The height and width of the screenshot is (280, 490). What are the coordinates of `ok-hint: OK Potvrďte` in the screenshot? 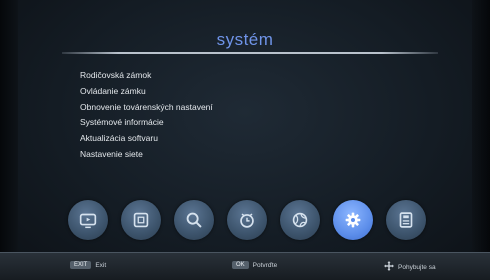 It's located at (254, 265).